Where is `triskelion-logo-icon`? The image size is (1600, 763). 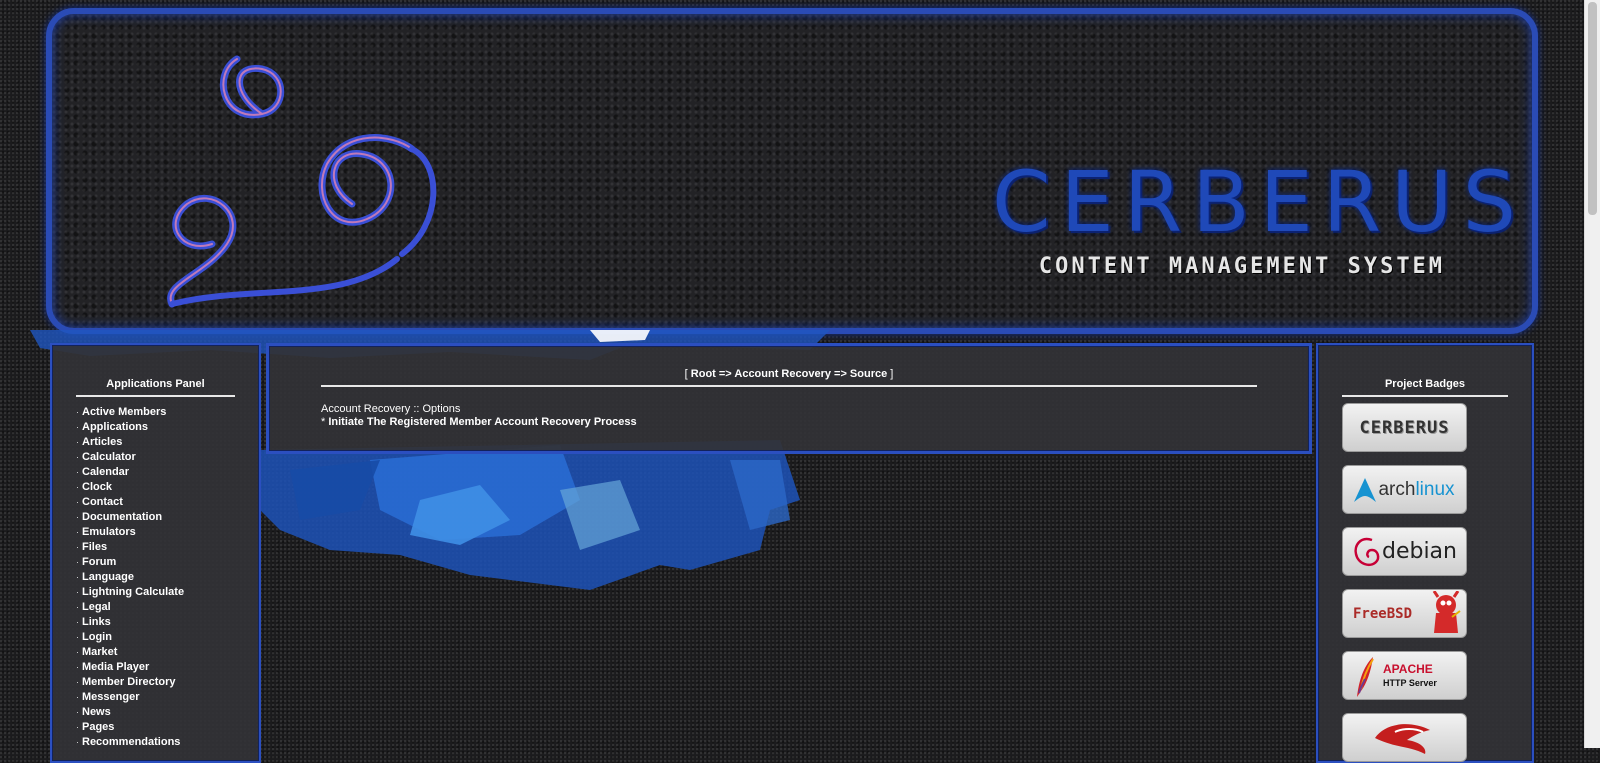 triskelion-logo-icon is located at coordinates (302, 181).